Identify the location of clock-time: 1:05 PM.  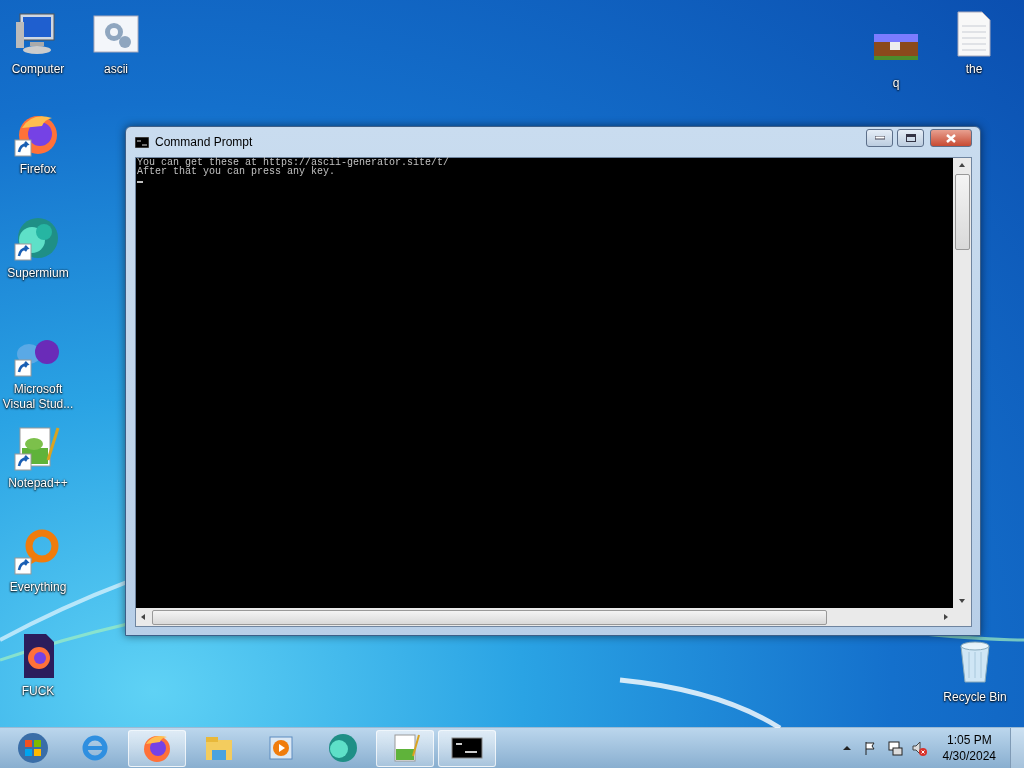
(969, 740).